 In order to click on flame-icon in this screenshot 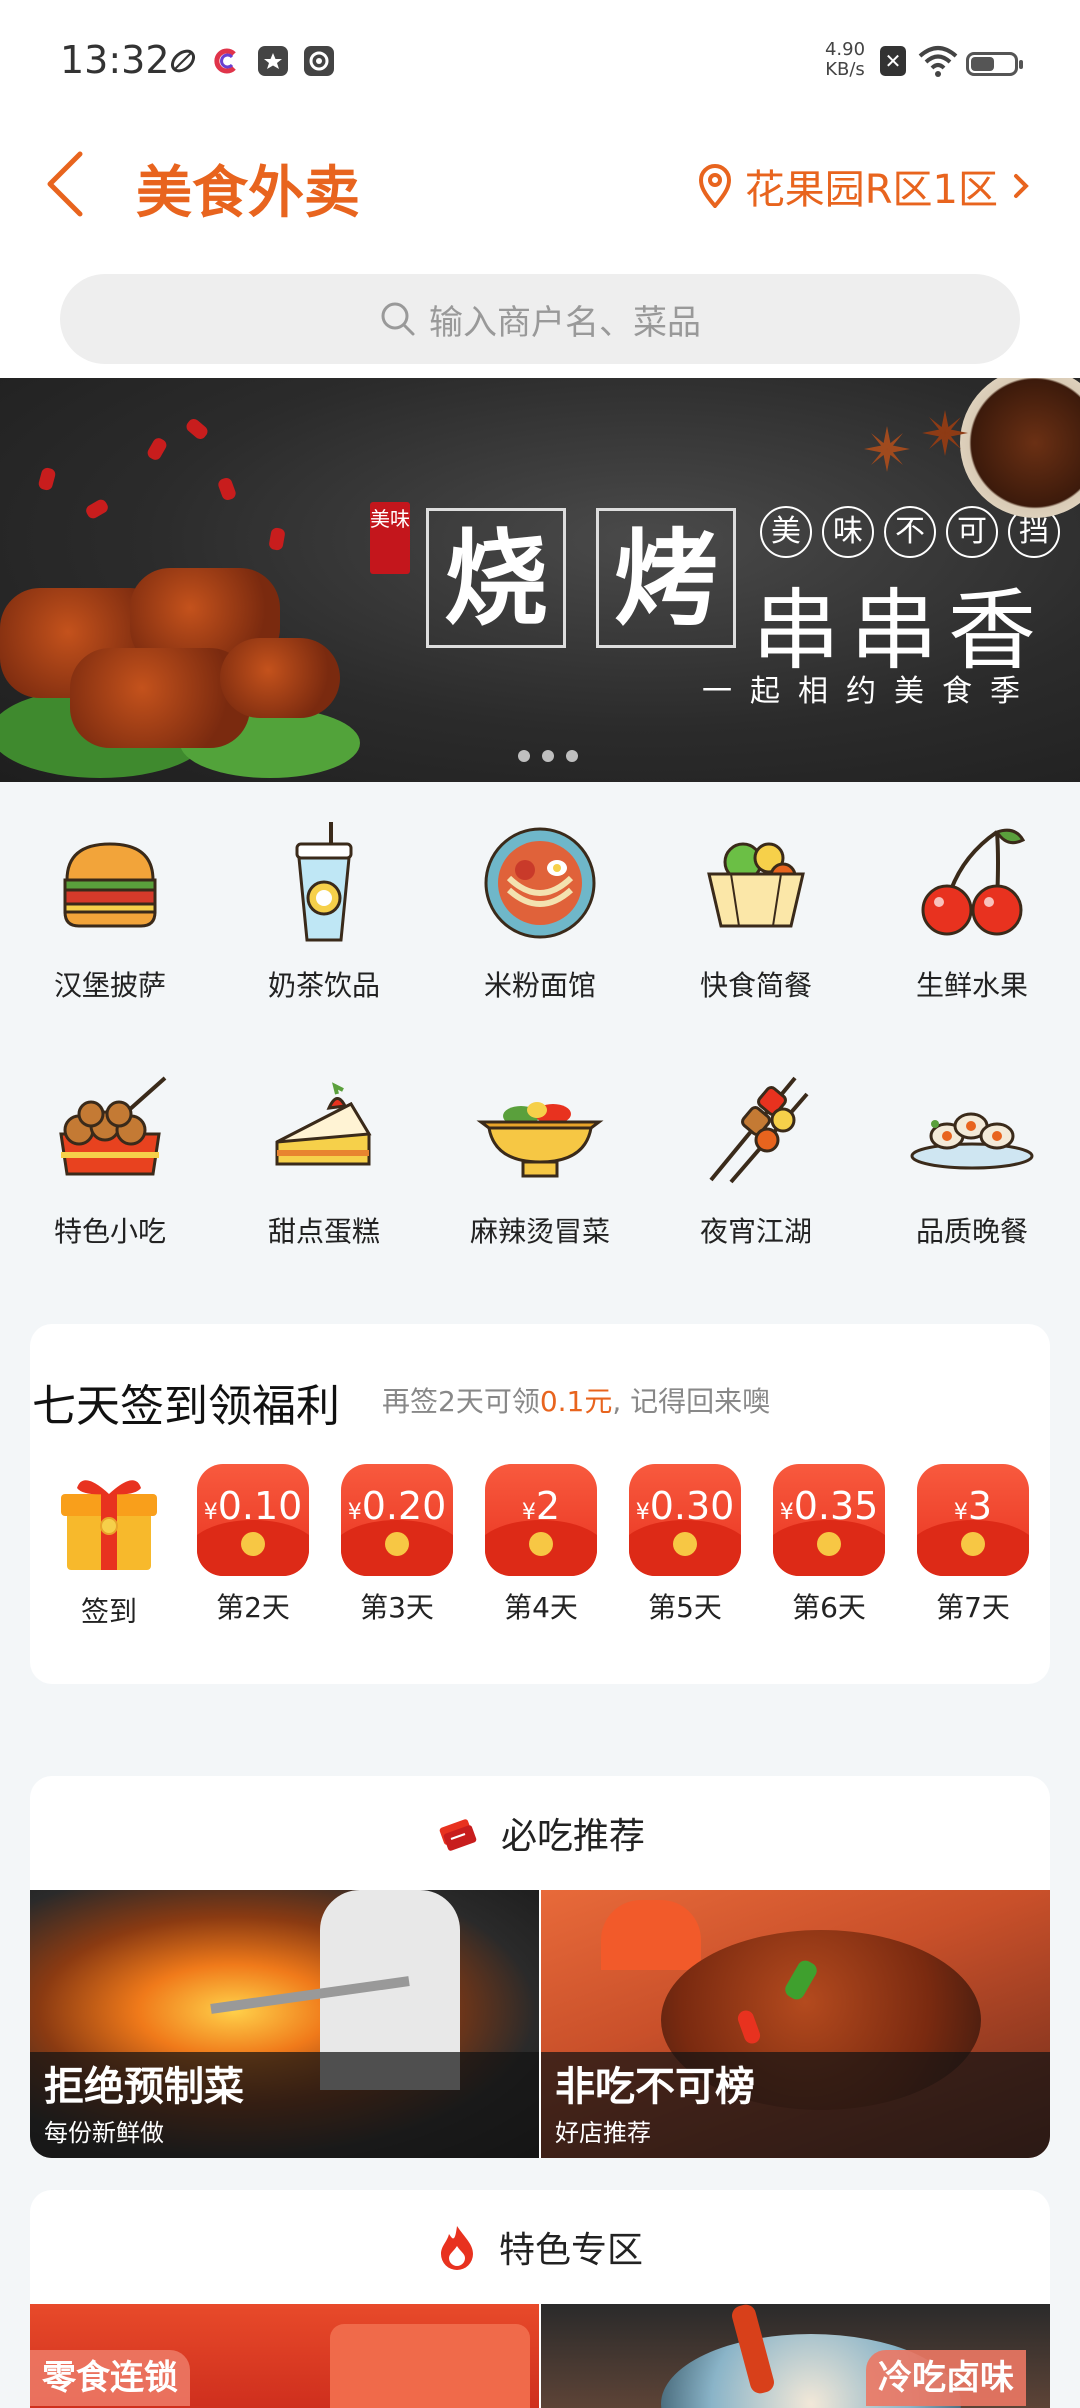, I will do `click(456, 2248)`.